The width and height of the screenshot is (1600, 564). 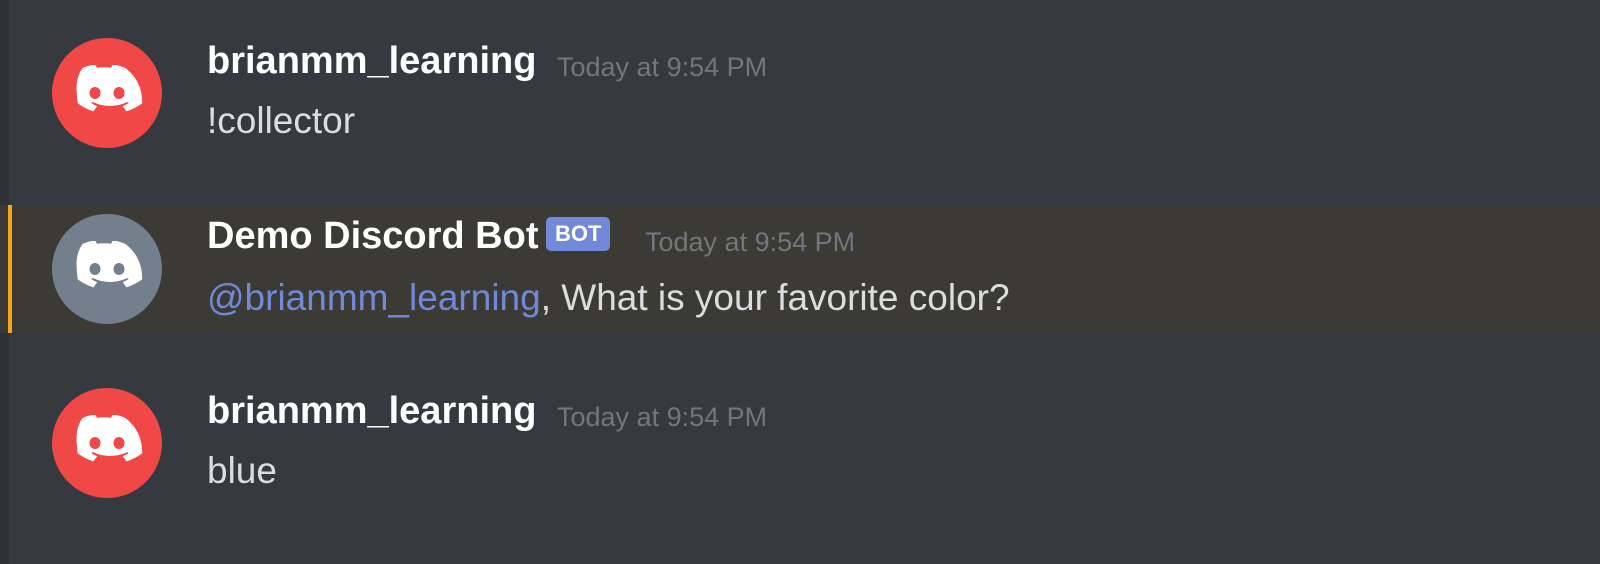 I want to click on bot-tag-badge: BOT, so click(x=578, y=234).